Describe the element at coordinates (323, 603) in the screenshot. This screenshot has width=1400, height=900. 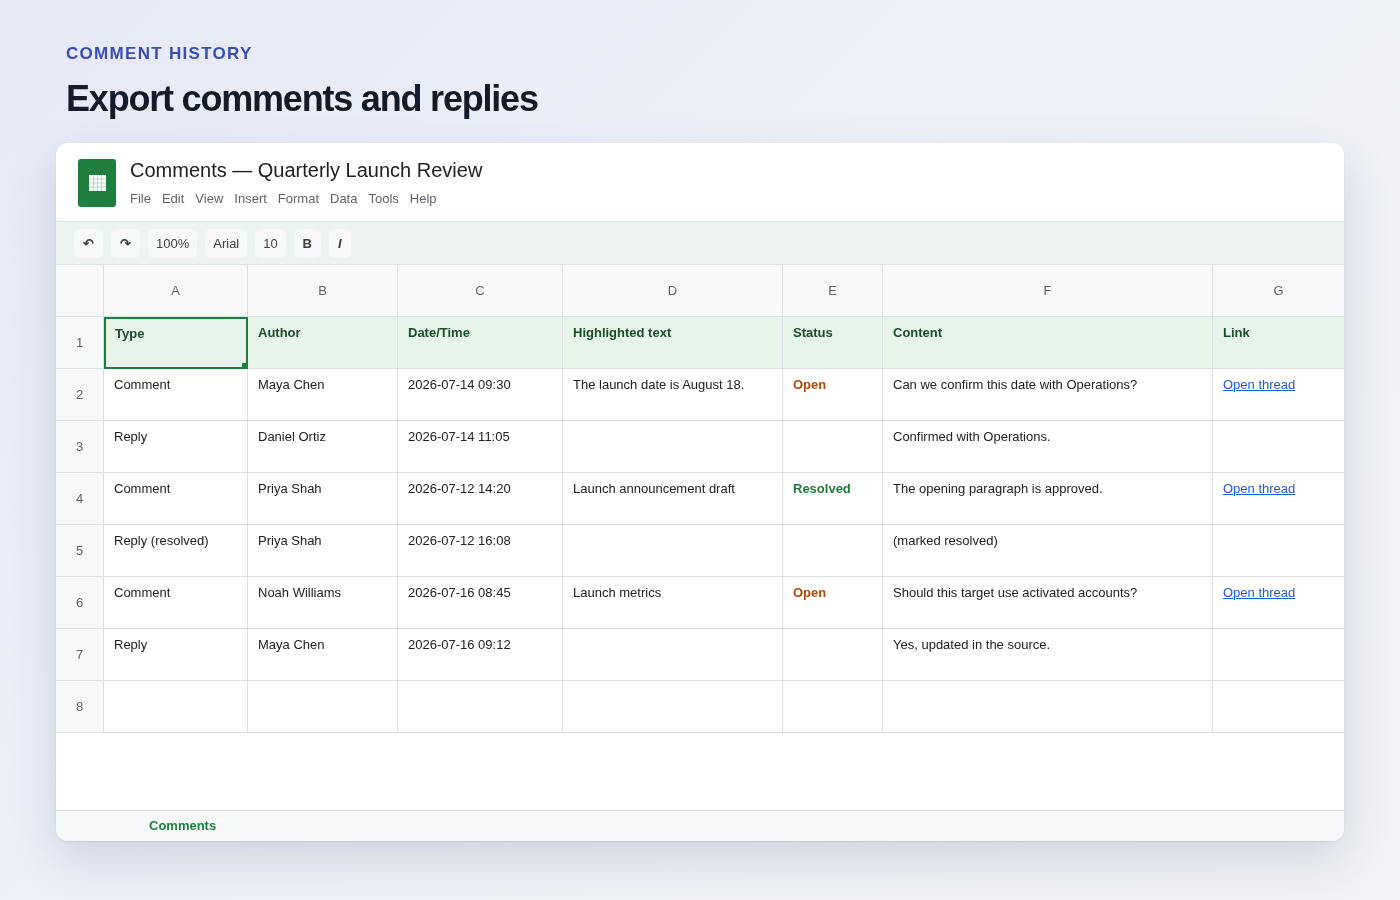
I see `table-cell: Noah Williams` at that location.